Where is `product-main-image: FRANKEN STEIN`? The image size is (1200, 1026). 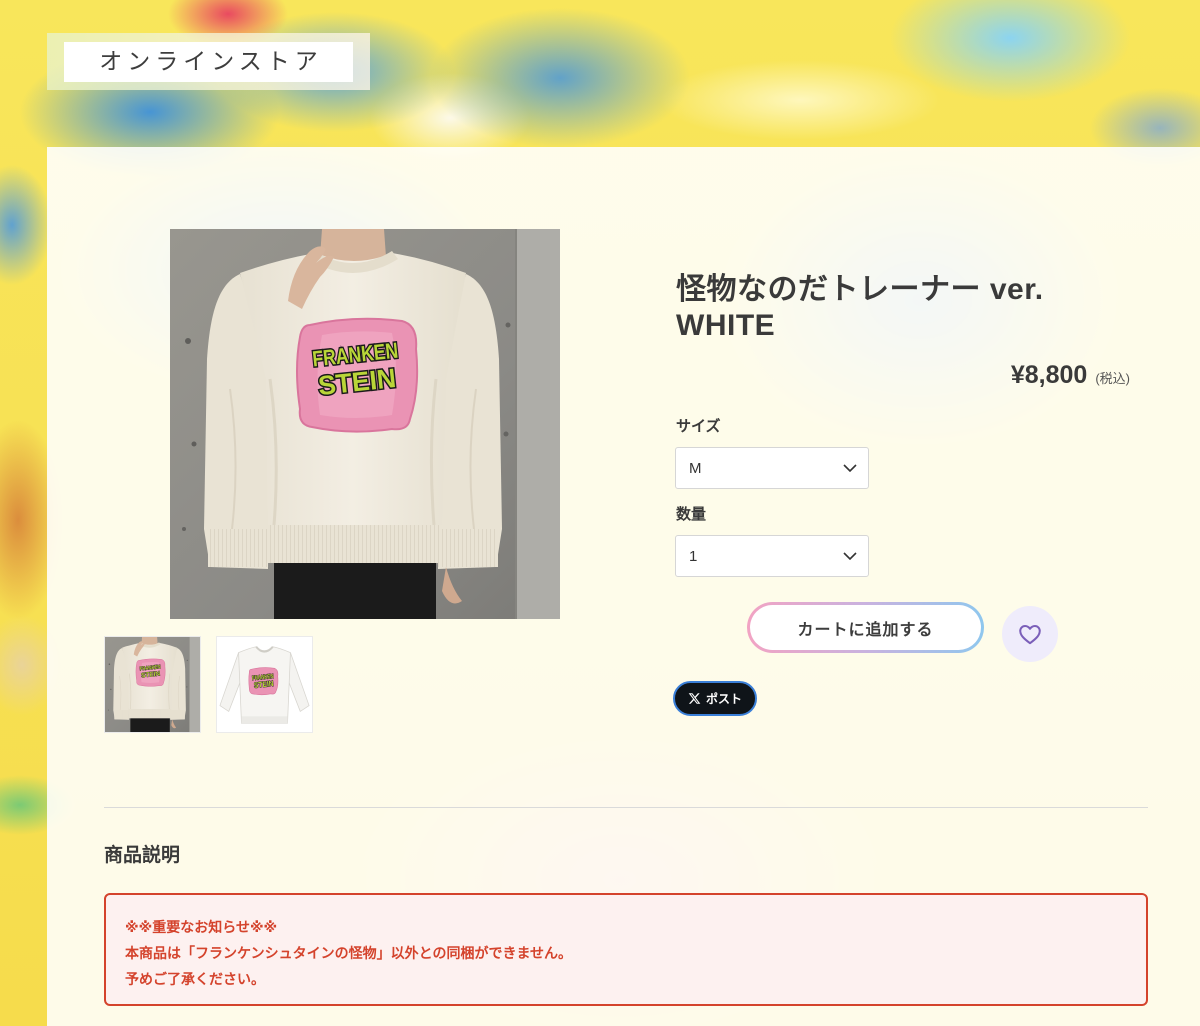
product-main-image: FRANKEN STEIN is located at coordinates (365, 424).